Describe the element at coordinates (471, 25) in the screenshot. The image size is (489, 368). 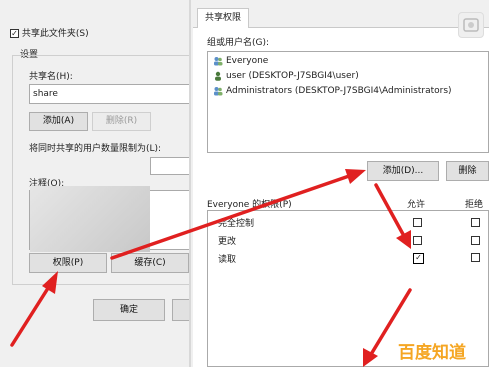
I see `logo-icon` at that location.